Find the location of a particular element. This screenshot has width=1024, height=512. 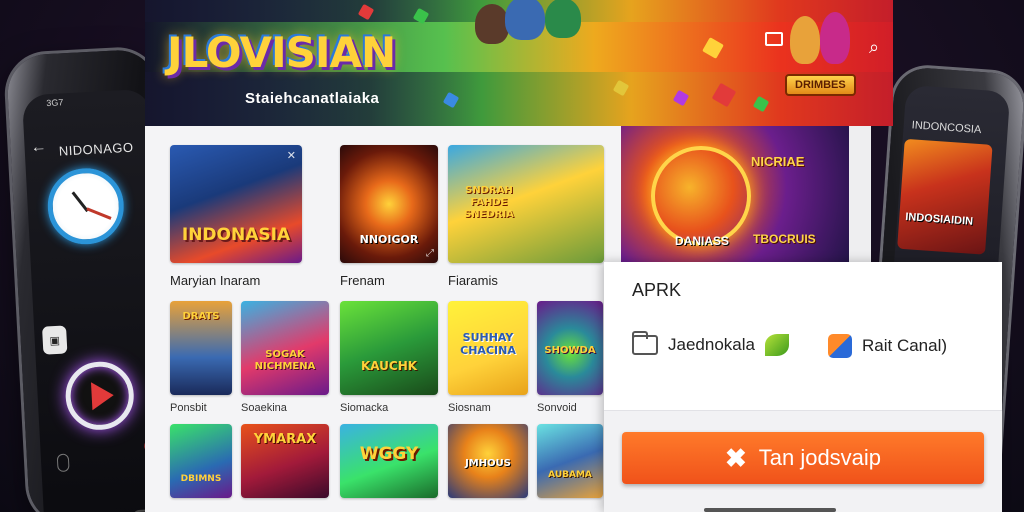

install-button: ✖ Tan jodsvaip is located at coordinates (803, 458).